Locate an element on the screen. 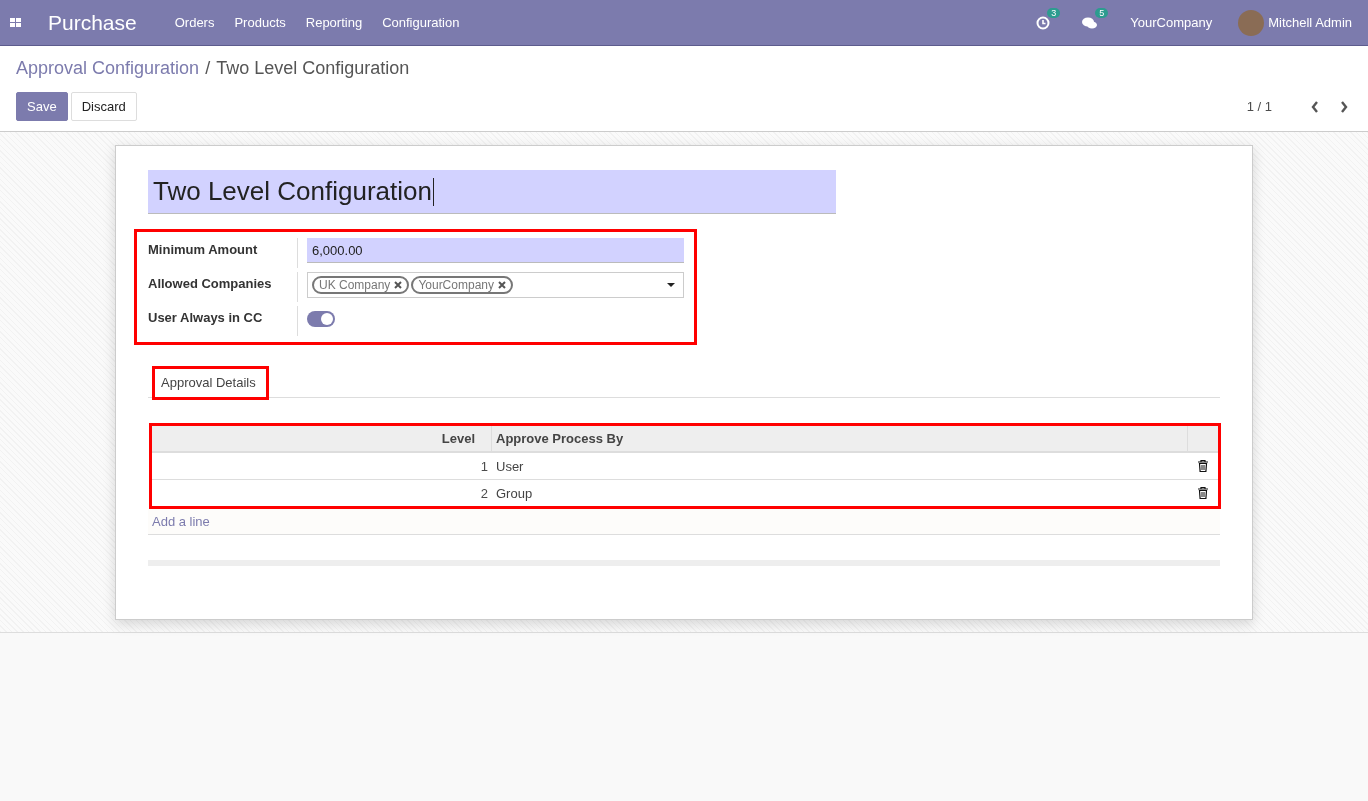 This screenshot has height=801, width=1368. breadcrumb-current: Two Level Configuration is located at coordinates (313, 69).